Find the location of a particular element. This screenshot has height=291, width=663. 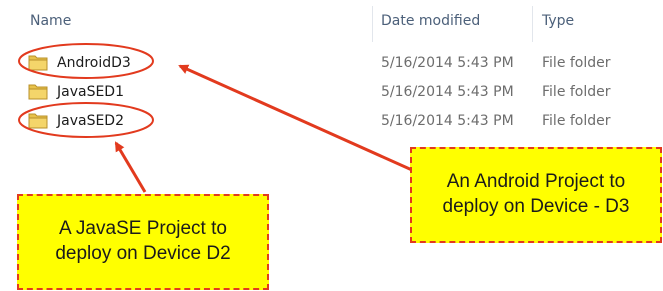

column-header-name: Name is located at coordinates (50, 21).